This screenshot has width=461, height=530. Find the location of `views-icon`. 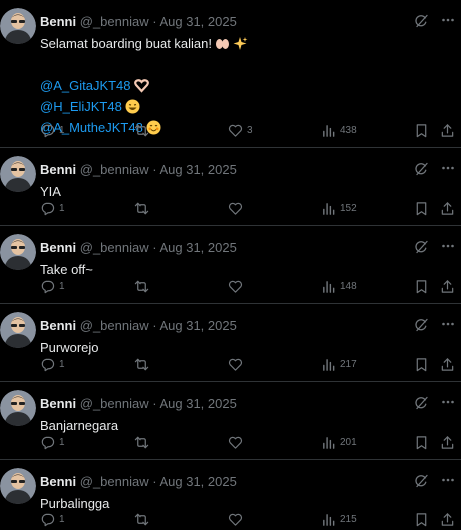

views-icon is located at coordinates (329, 208).